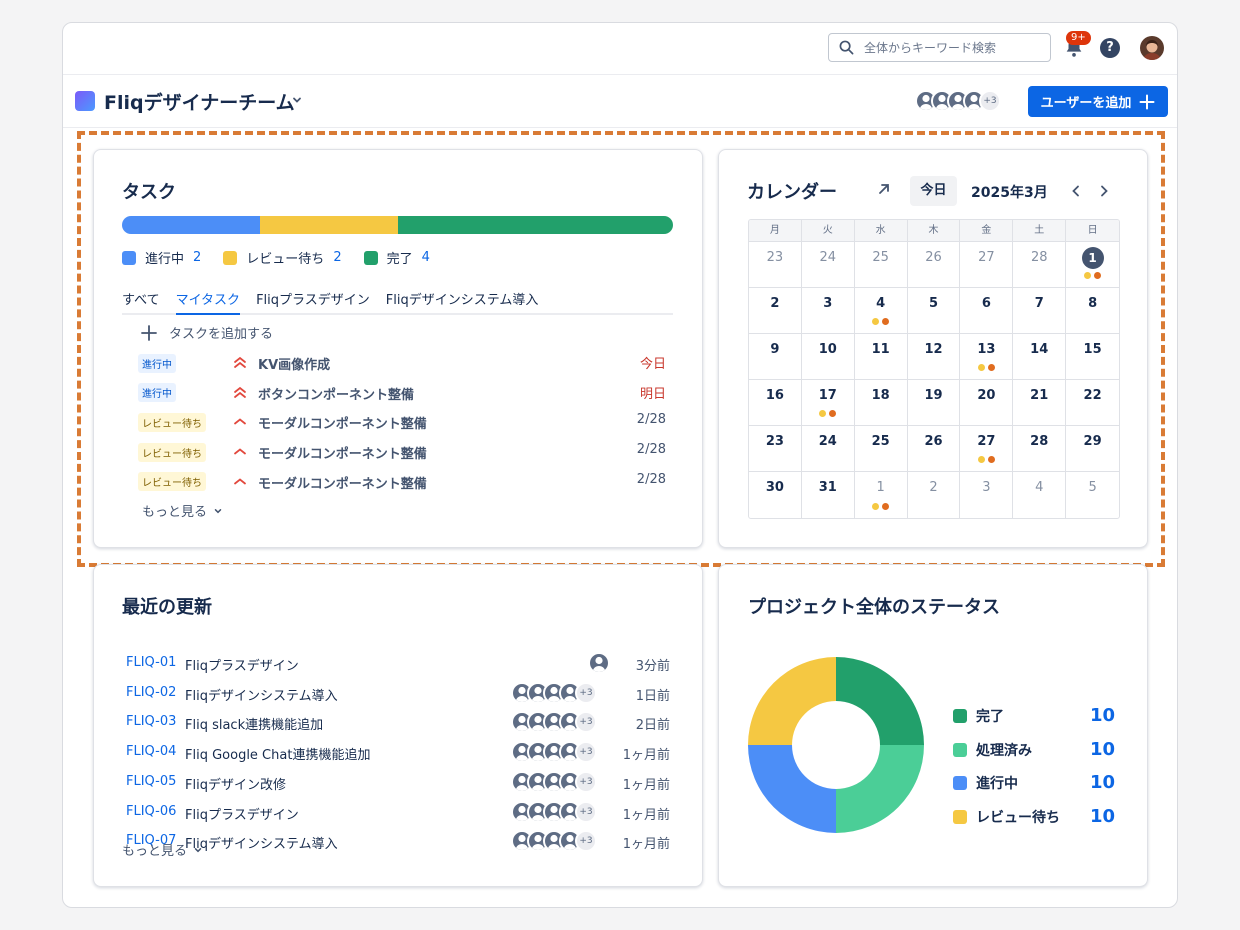 This screenshot has height=930, width=1240. What do you see at coordinates (933, 349) in the screenshot?
I see `day-number: 12` at bounding box center [933, 349].